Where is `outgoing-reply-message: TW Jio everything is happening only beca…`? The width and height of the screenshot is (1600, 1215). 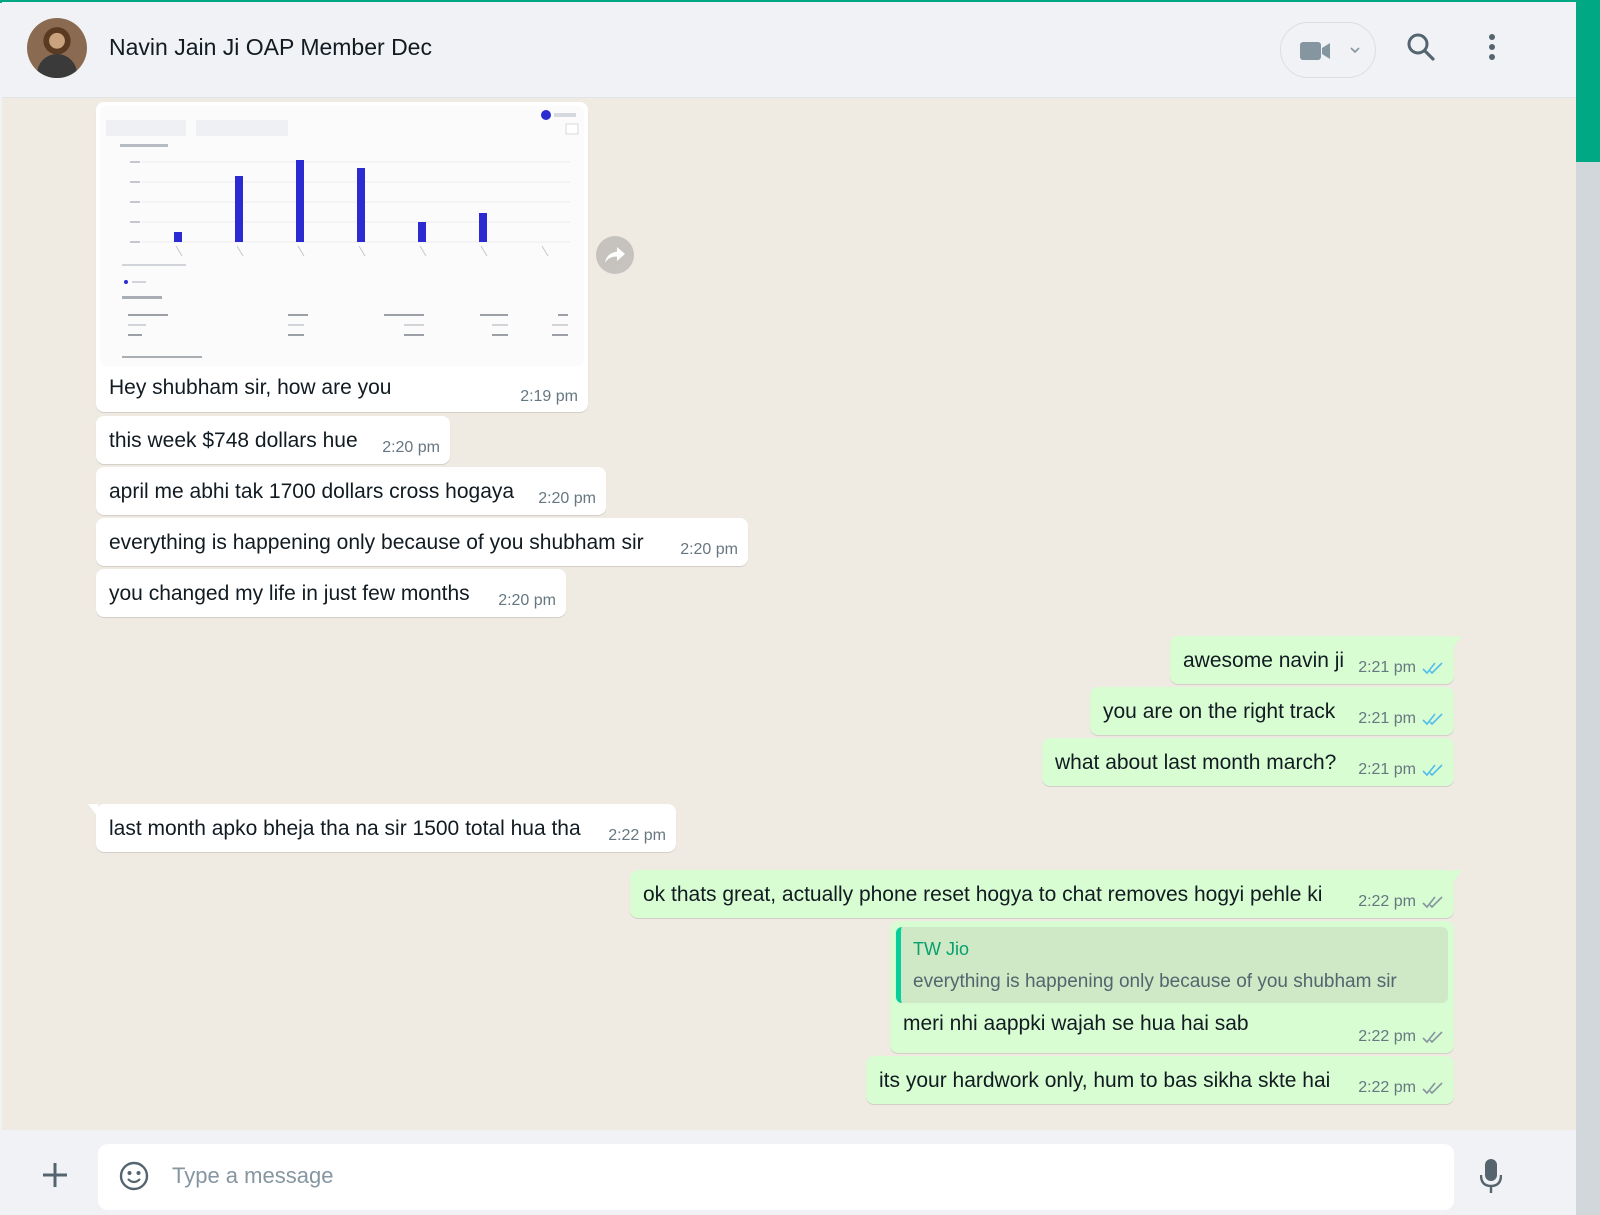
outgoing-reply-message: TW Jio everything is happening only beca… is located at coordinates (1172, 987).